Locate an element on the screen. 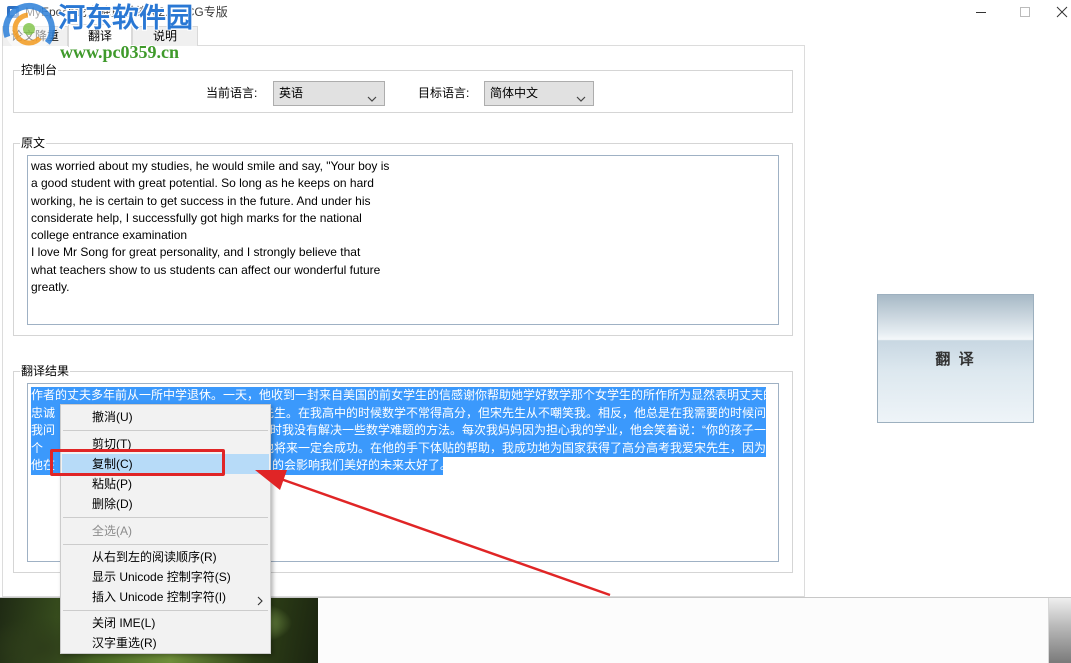  source-line: college entrance examination is located at coordinates (109, 235).